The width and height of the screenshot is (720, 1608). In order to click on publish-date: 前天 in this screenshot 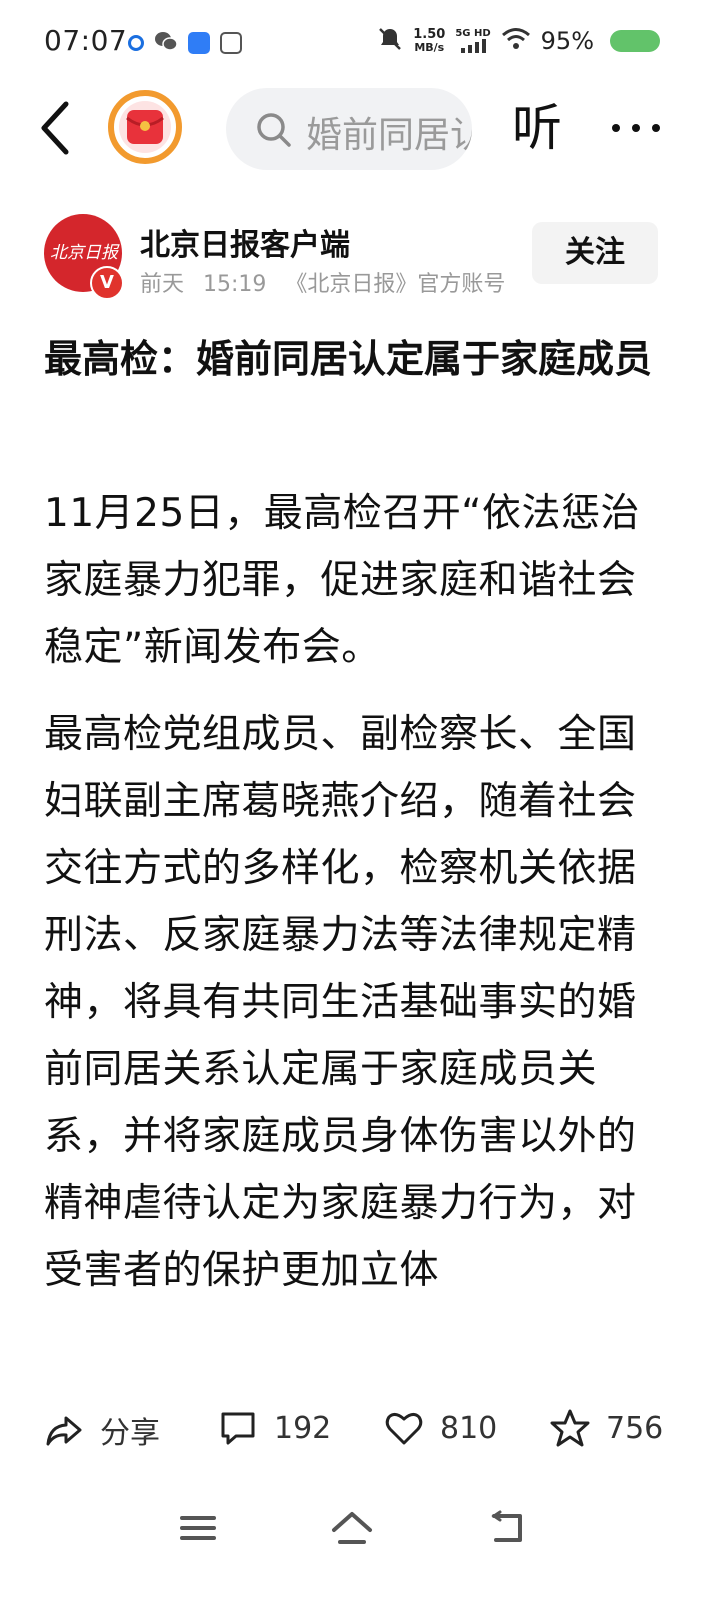, I will do `click(162, 284)`.